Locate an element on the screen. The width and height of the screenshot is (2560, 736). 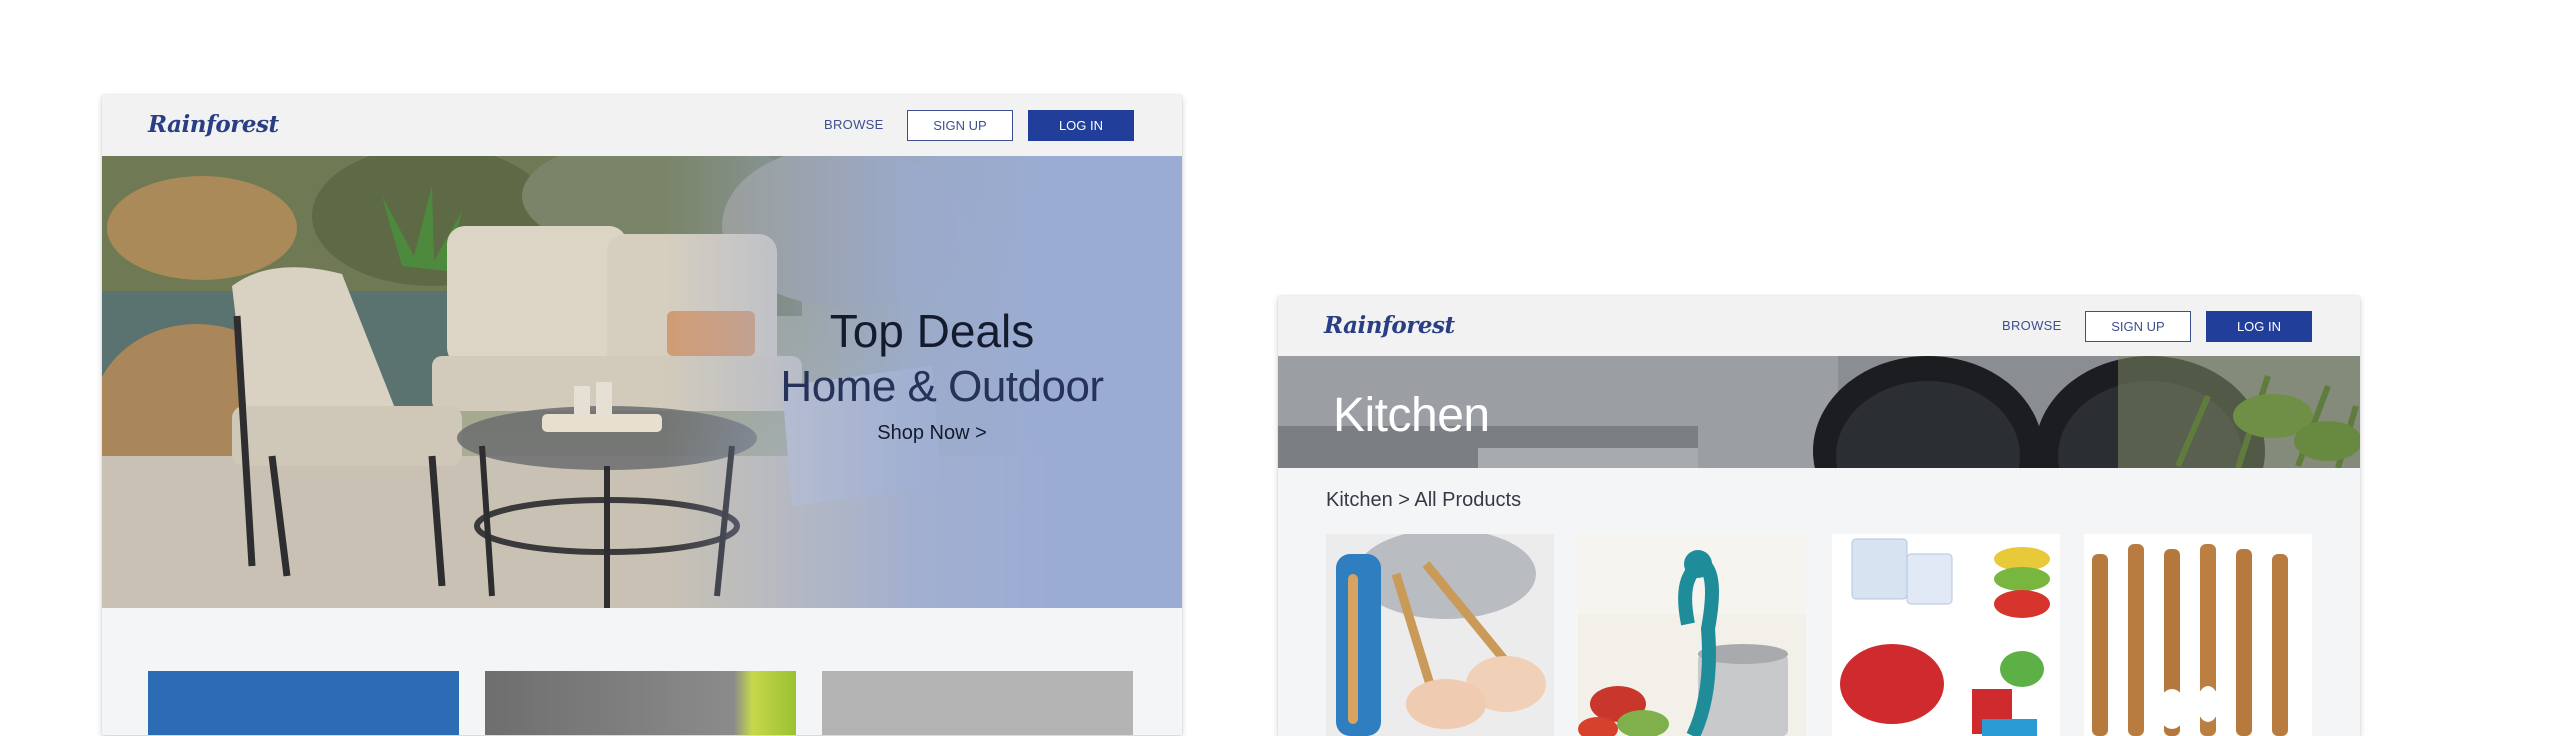
deal-tiles is located at coordinates (642, 671).